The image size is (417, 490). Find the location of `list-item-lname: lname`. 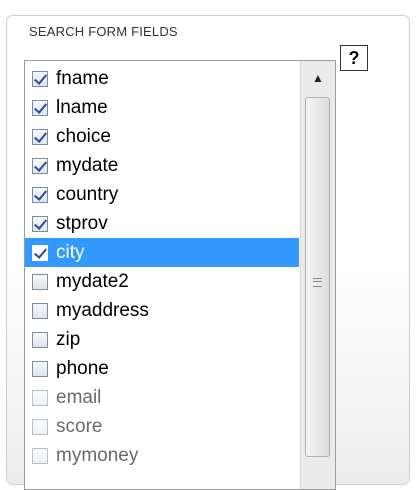

list-item-lname: lname is located at coordinates (162, 107).